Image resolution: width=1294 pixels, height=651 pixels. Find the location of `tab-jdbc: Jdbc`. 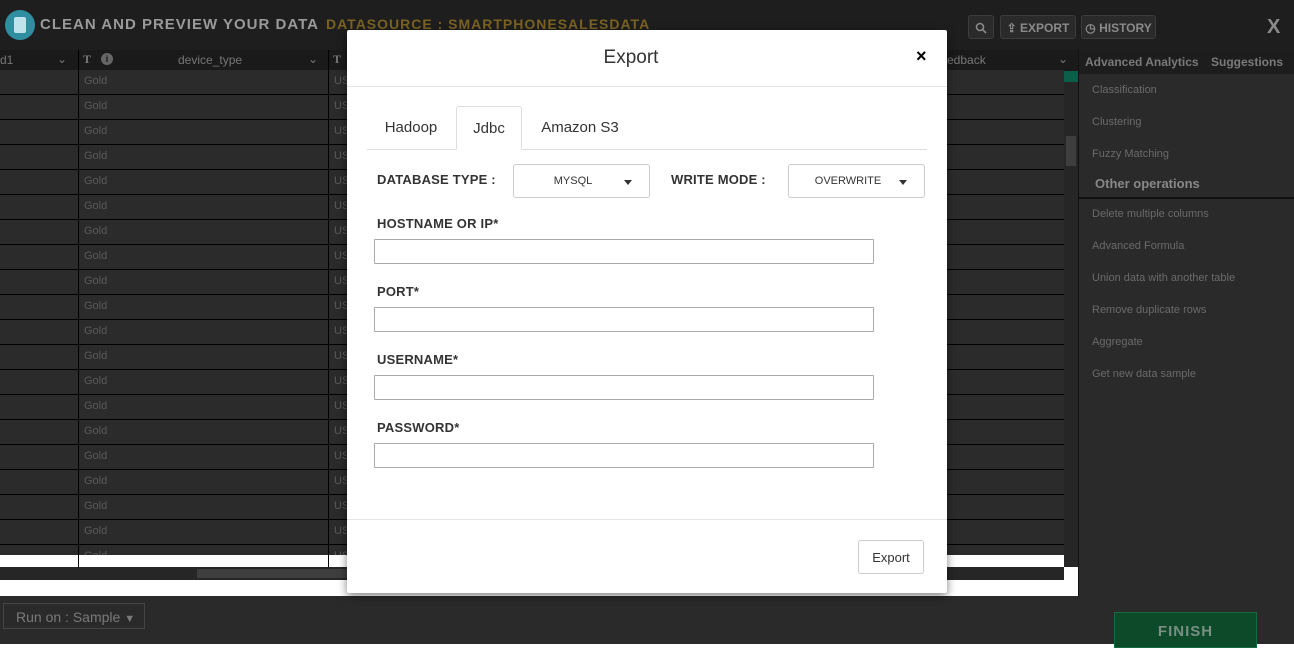

tab-jdbc: Jdbc is located at coordinates (489, 128).